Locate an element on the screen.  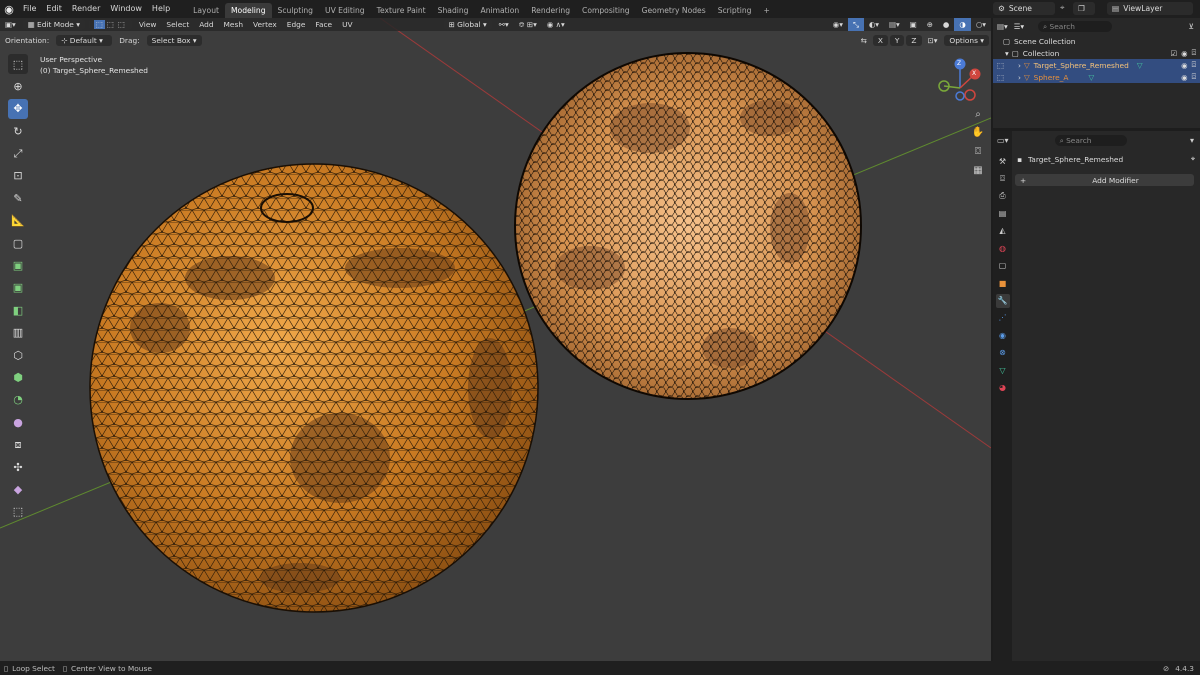
shear-tool-icon: ◆ is located at coordinates (18, 489).